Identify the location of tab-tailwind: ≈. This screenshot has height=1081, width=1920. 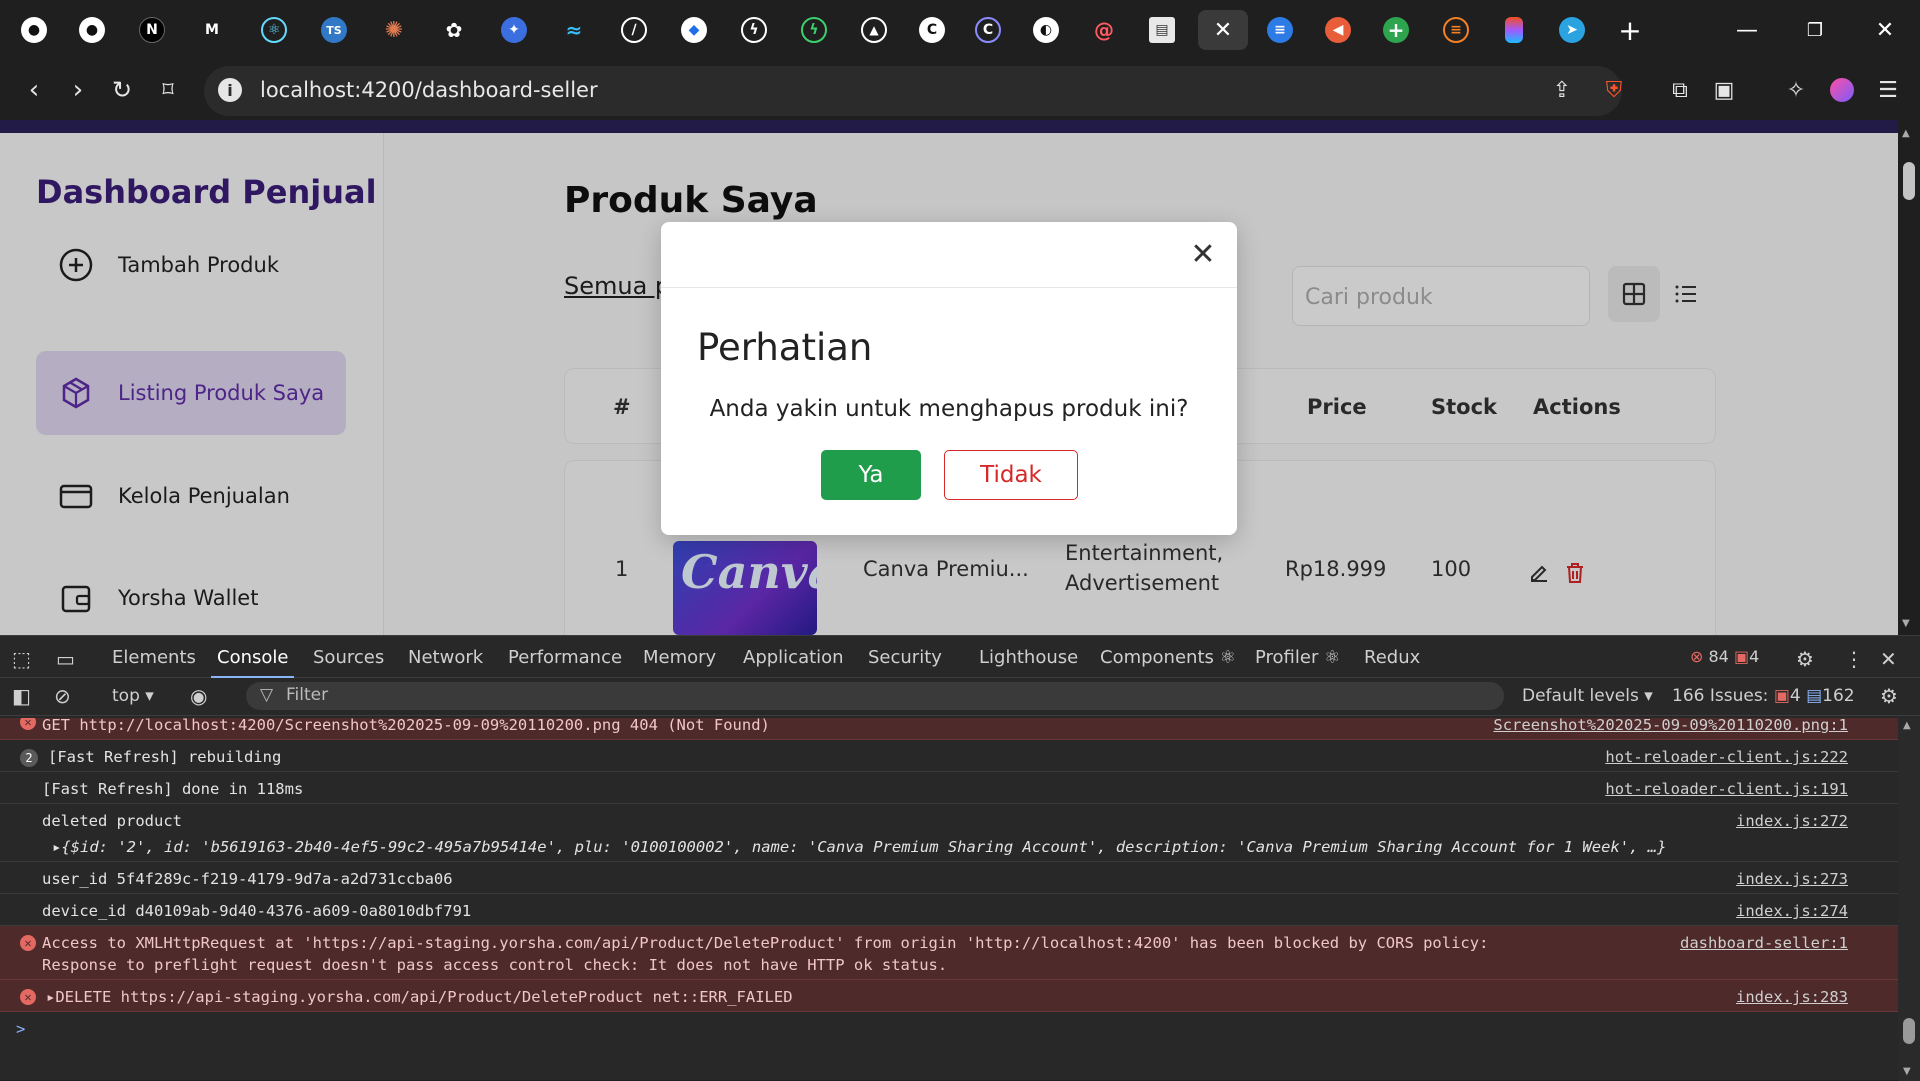
(574, 30).